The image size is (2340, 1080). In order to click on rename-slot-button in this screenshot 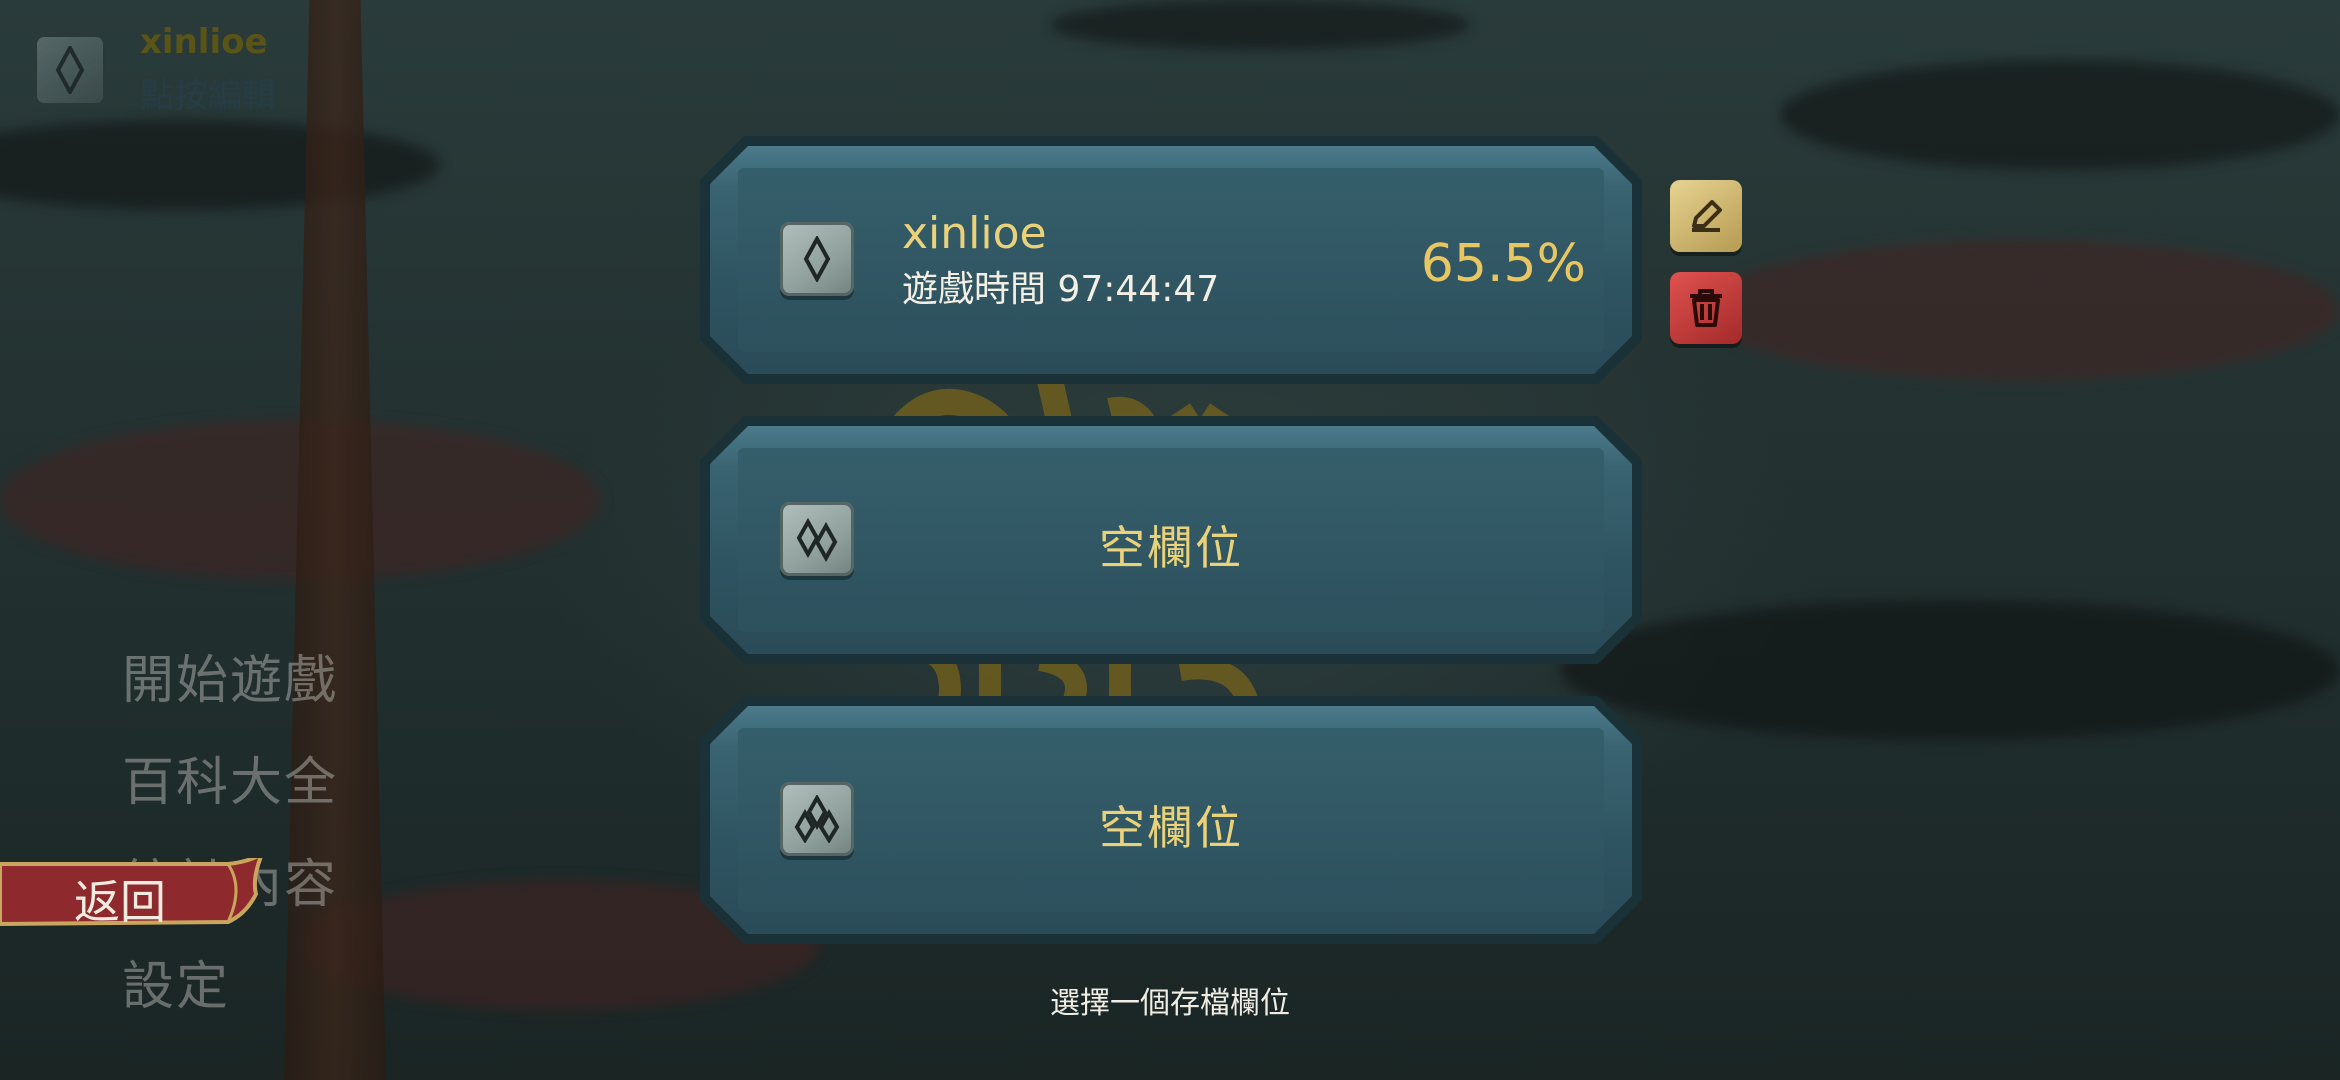, I will do `click(1706, 216)`.